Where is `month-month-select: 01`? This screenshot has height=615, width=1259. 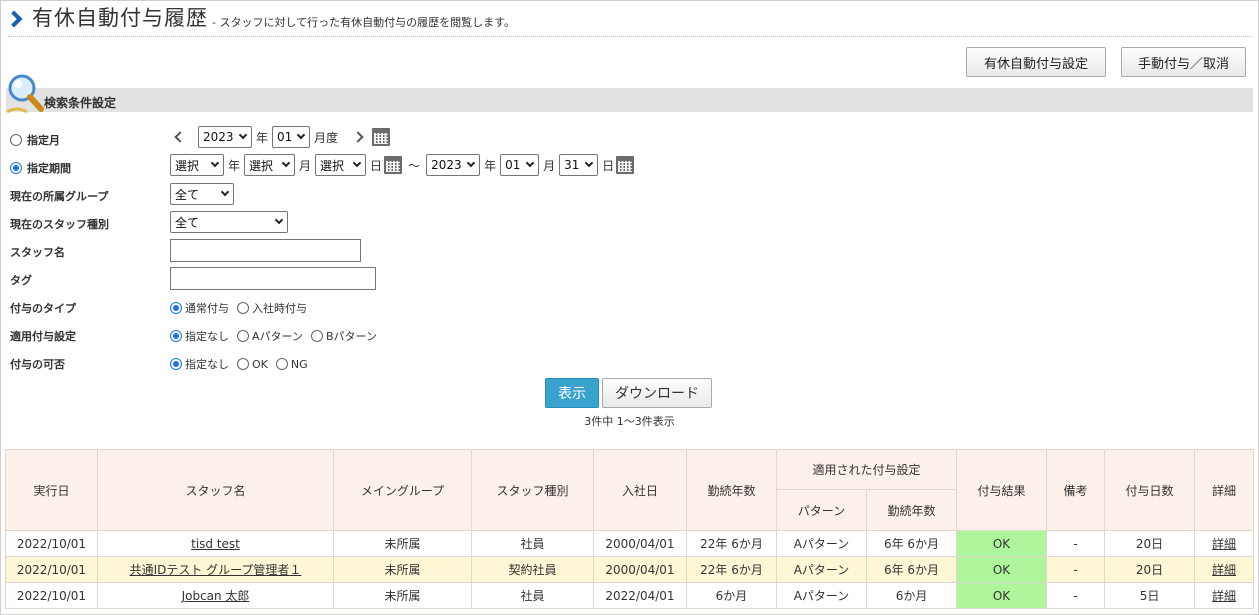 month-month-select: 01 is located at coordinates (291, 137).